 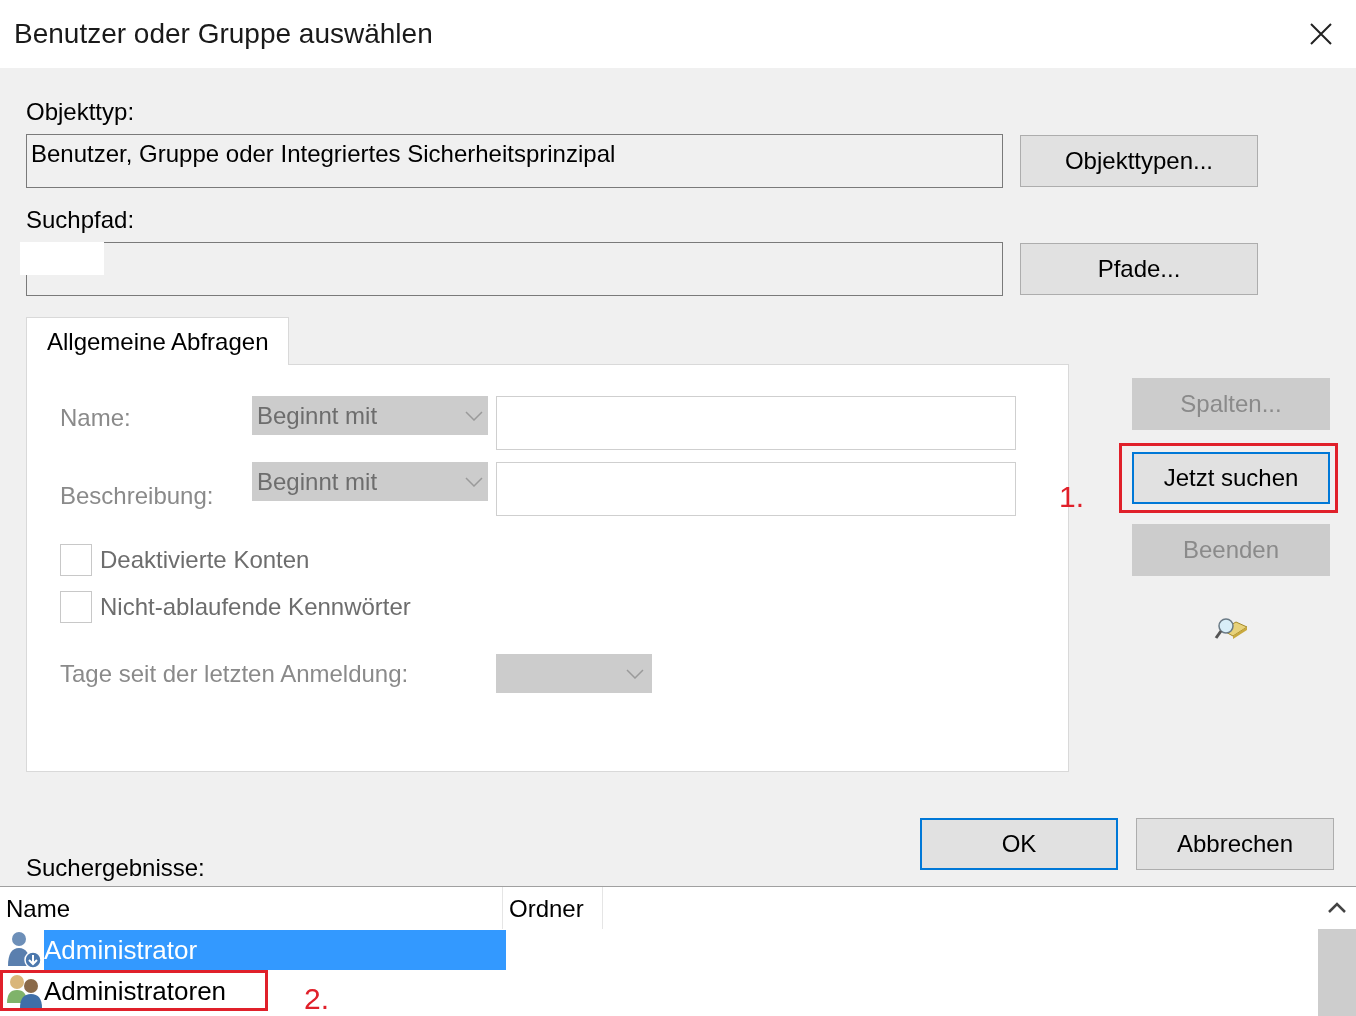 I want to click on scrollbar, so click(x=1337, y=951).